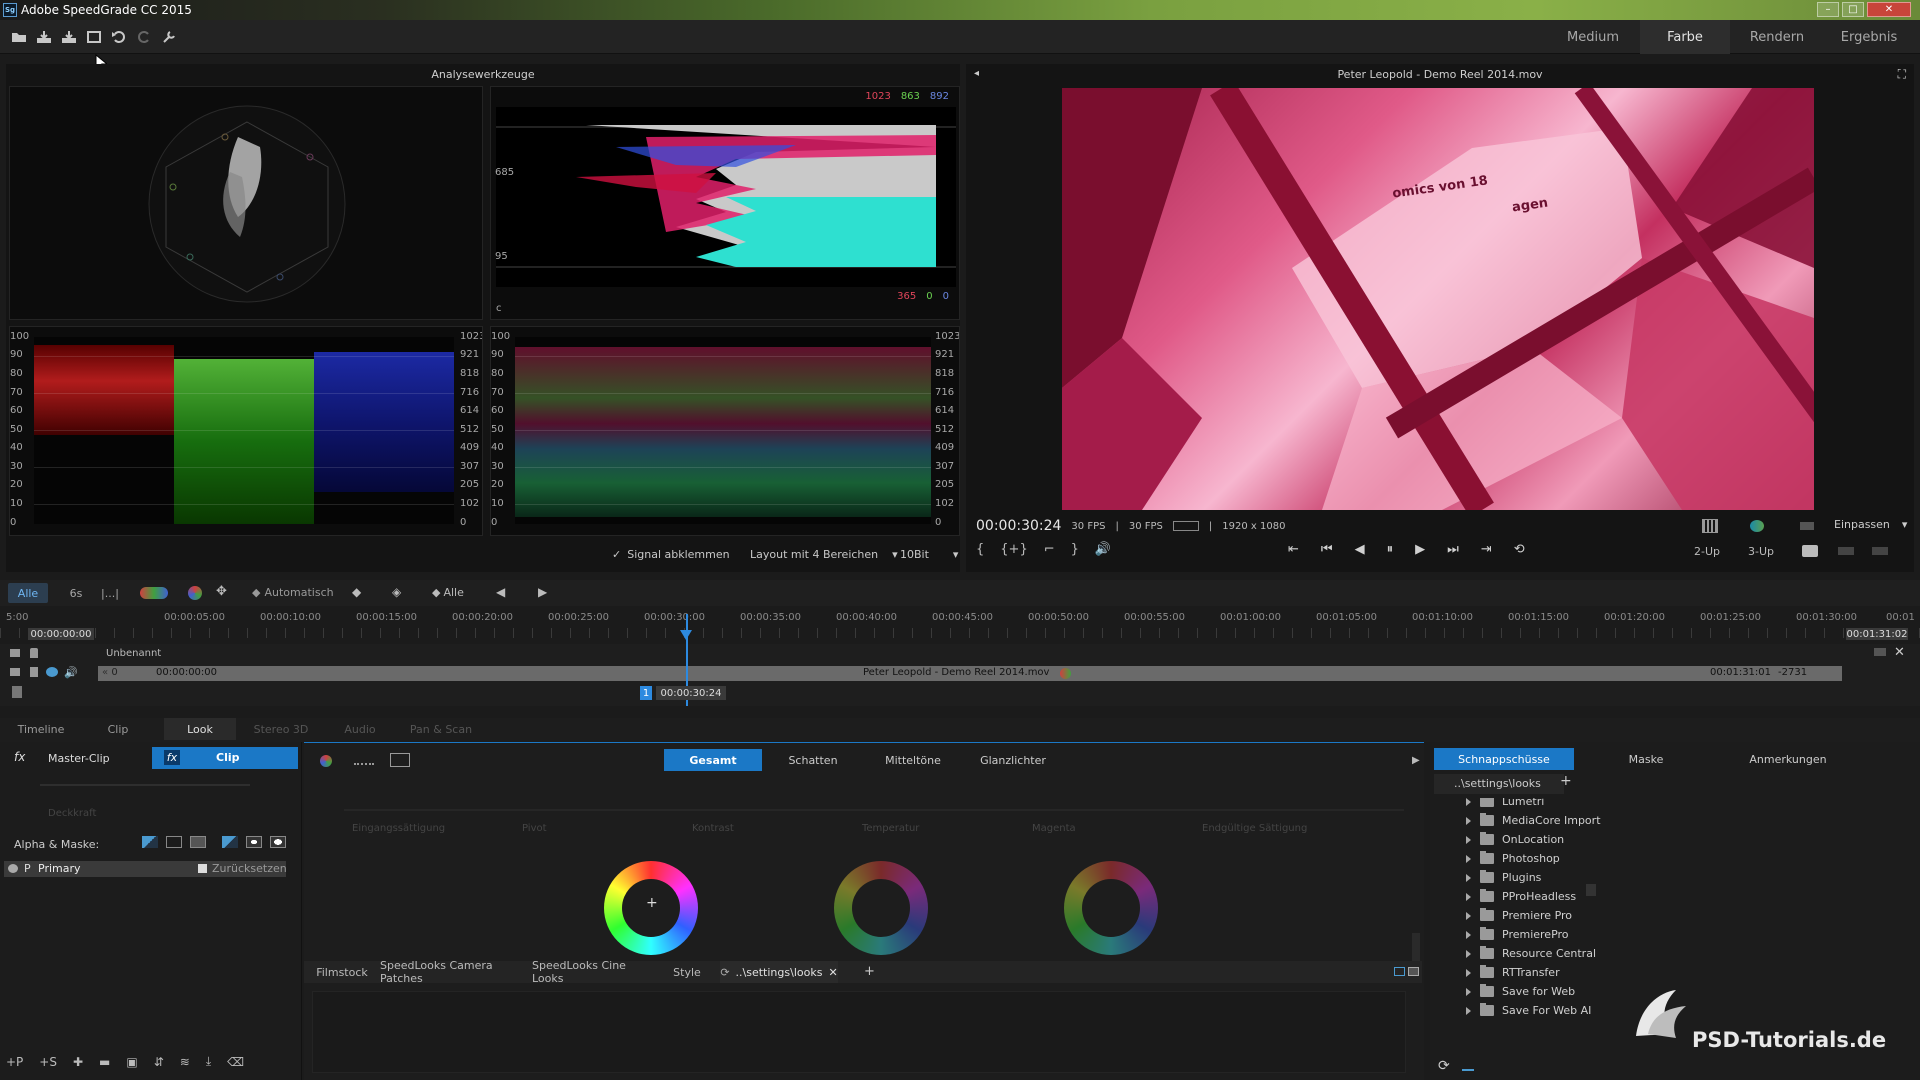 The height and width of the screenshot is (1080, 1920). I want to click on offset-color-wheel: +, so click(651, 908).